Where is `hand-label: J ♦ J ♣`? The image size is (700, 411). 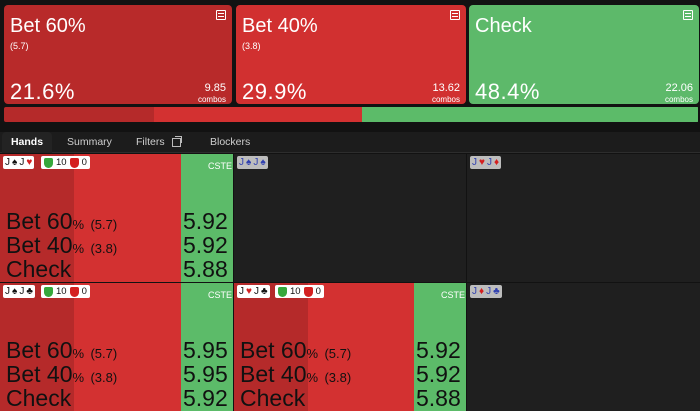 hand-label: J ♦ J ♣ is located at coordinates (486, 291).